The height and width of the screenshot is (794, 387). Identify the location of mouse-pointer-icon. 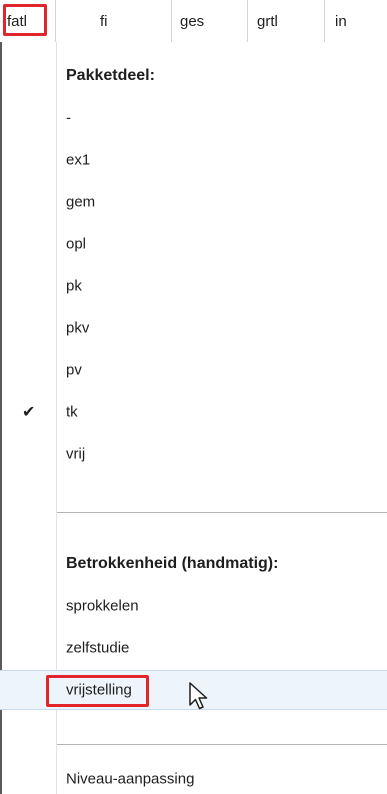
(198, 696).